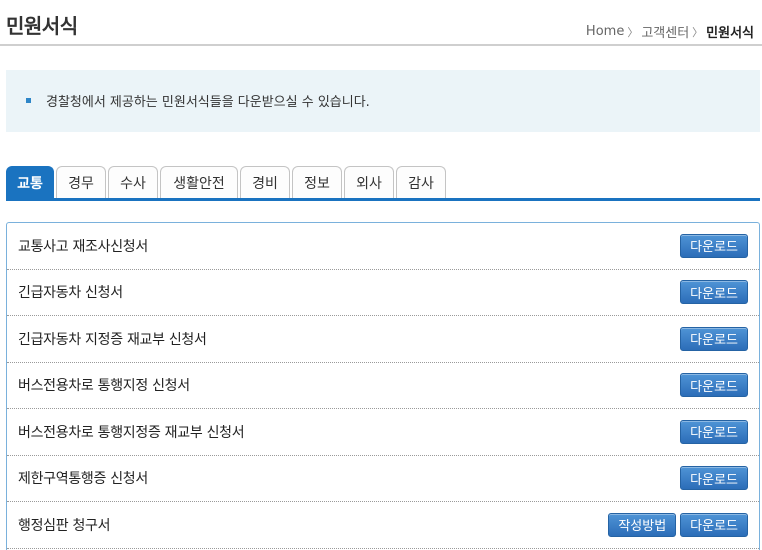  What do you see at coordinates (383, 339) in the screenshot?
I see `list-item: 긴급자동차 지정증 재교부 신청서 다운로드` at bounding box center [383, 339].